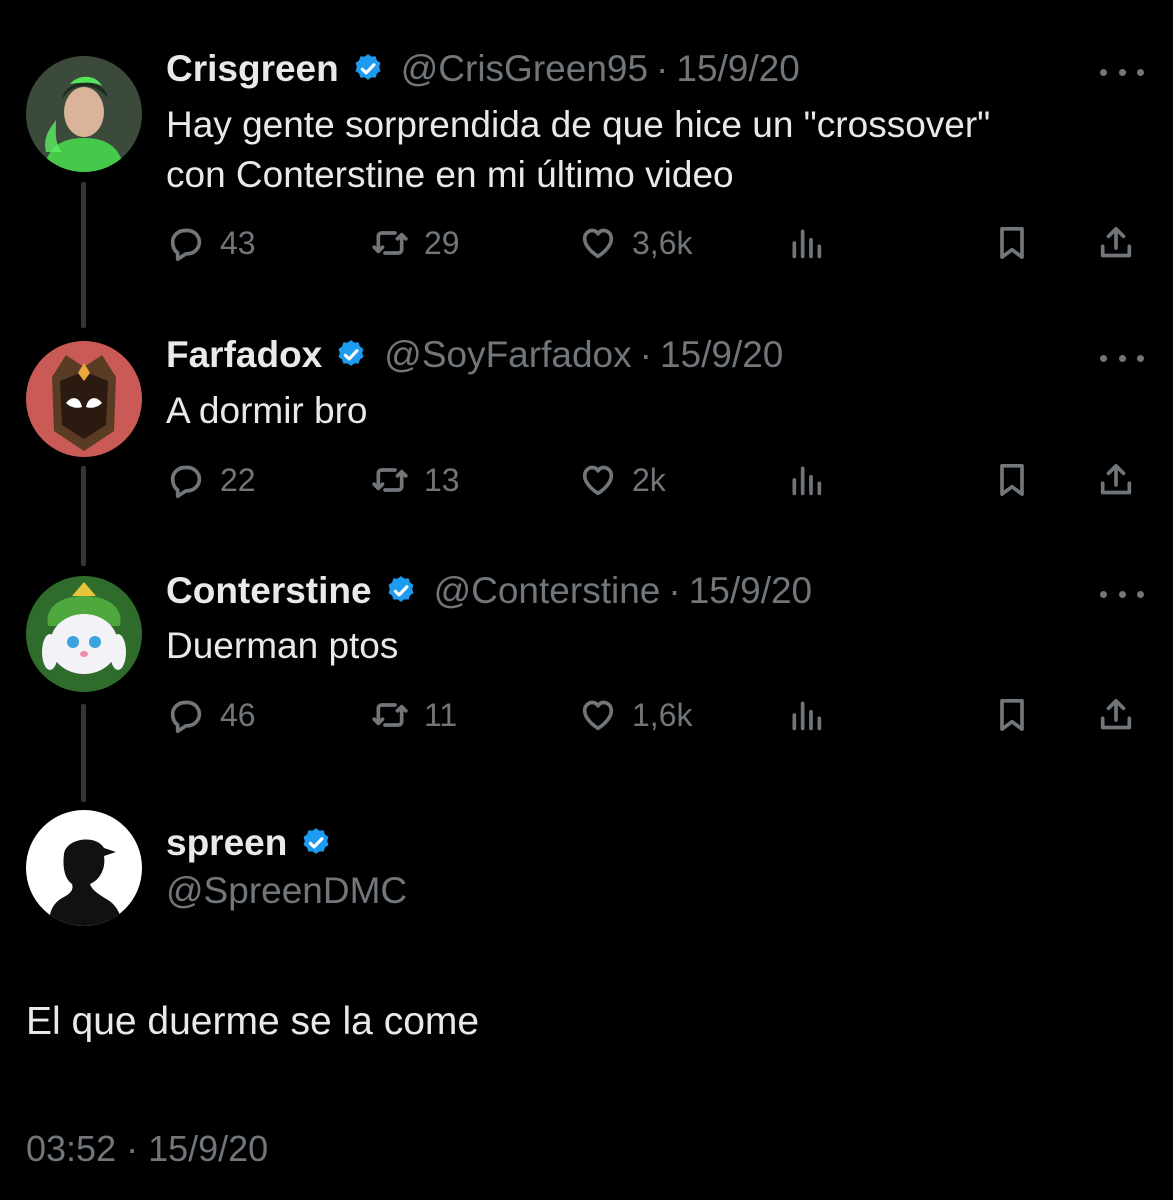 The height and width of the screenshot is (1200, 1173). I want to click on action-bar: 46 11 1,6k, so click(656, 715).